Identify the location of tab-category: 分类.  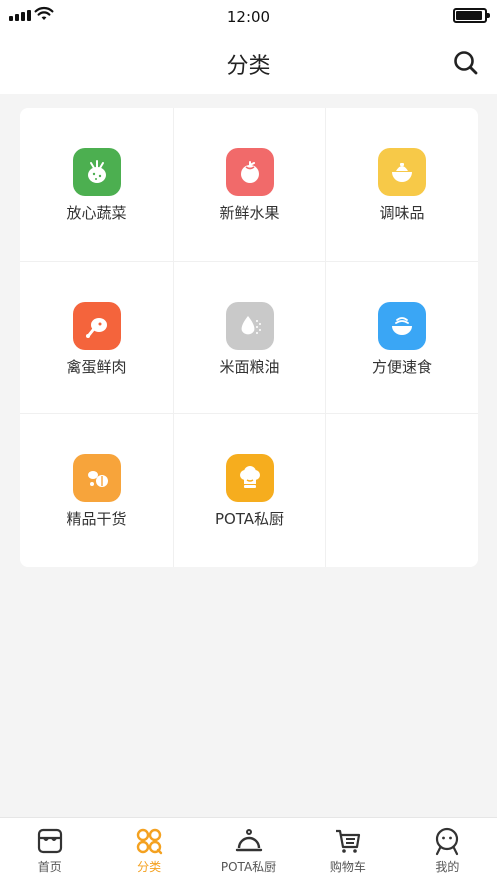
(148, 850).